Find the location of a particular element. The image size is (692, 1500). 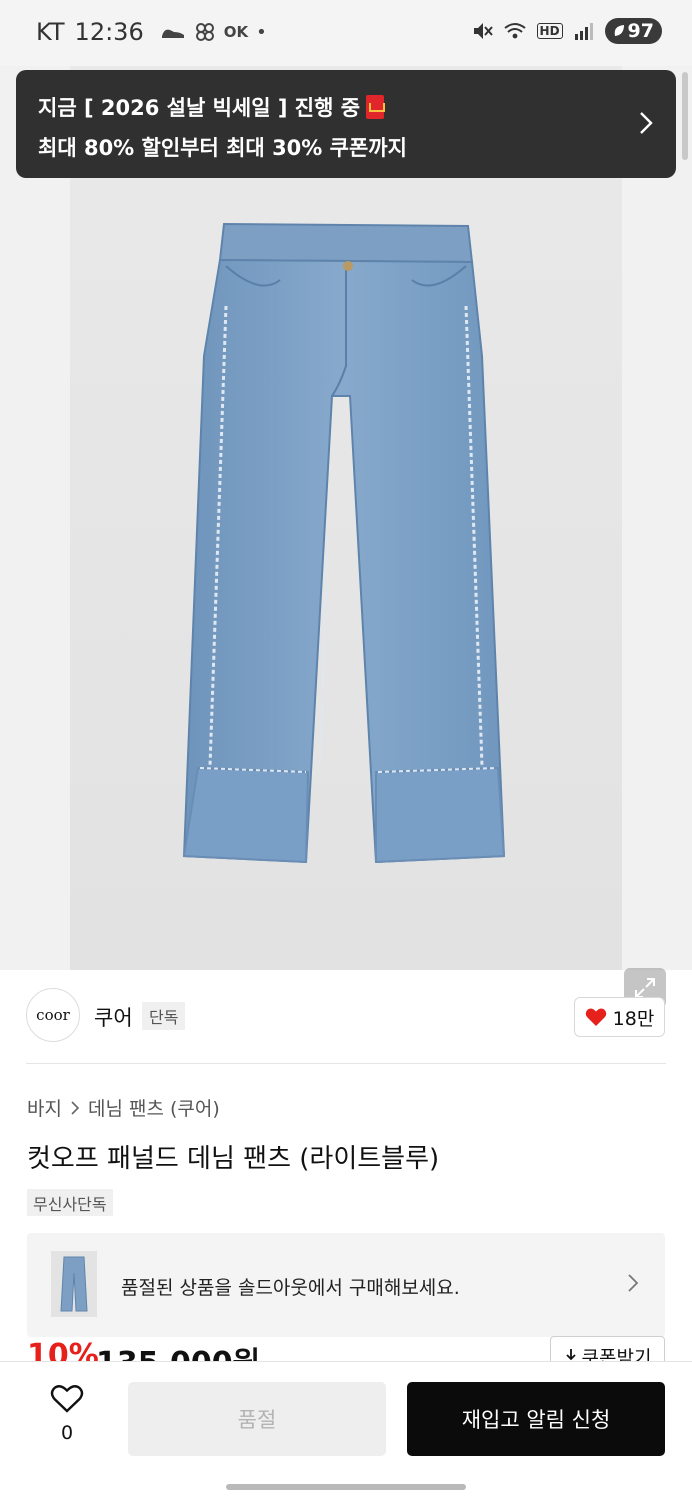

brand-name: 쿠어 is located at coordinates (113, 1017).